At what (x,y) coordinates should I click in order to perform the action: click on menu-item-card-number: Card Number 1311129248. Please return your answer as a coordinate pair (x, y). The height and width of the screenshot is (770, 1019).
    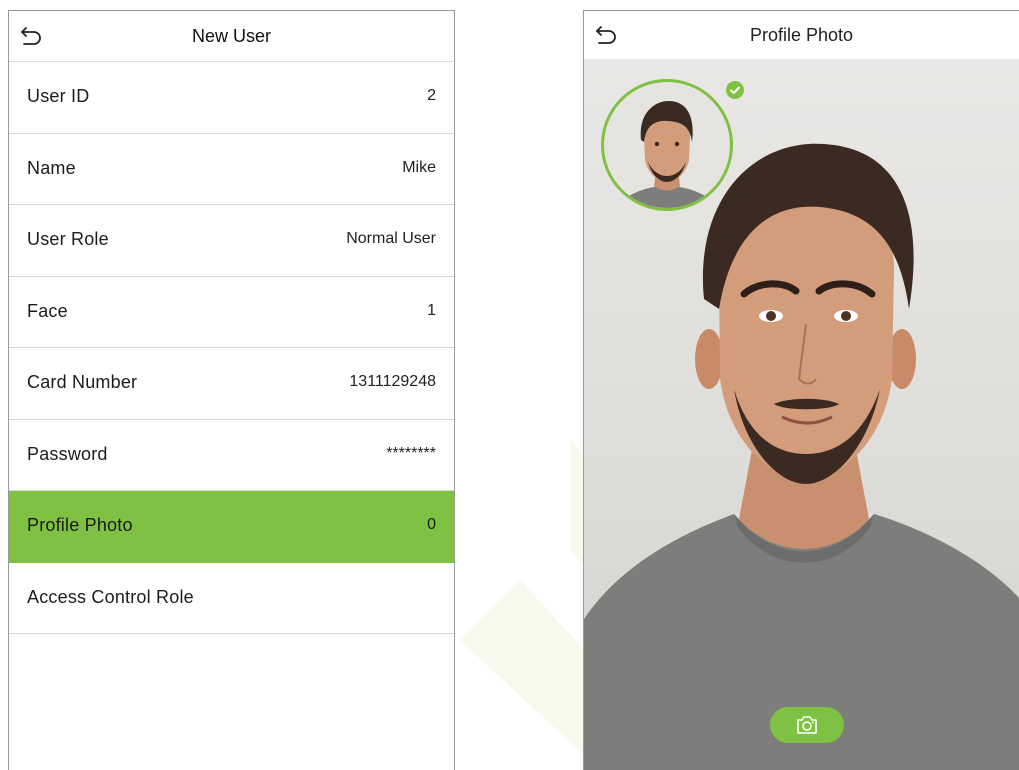
    Looking at the image, I should click on (231, 384).